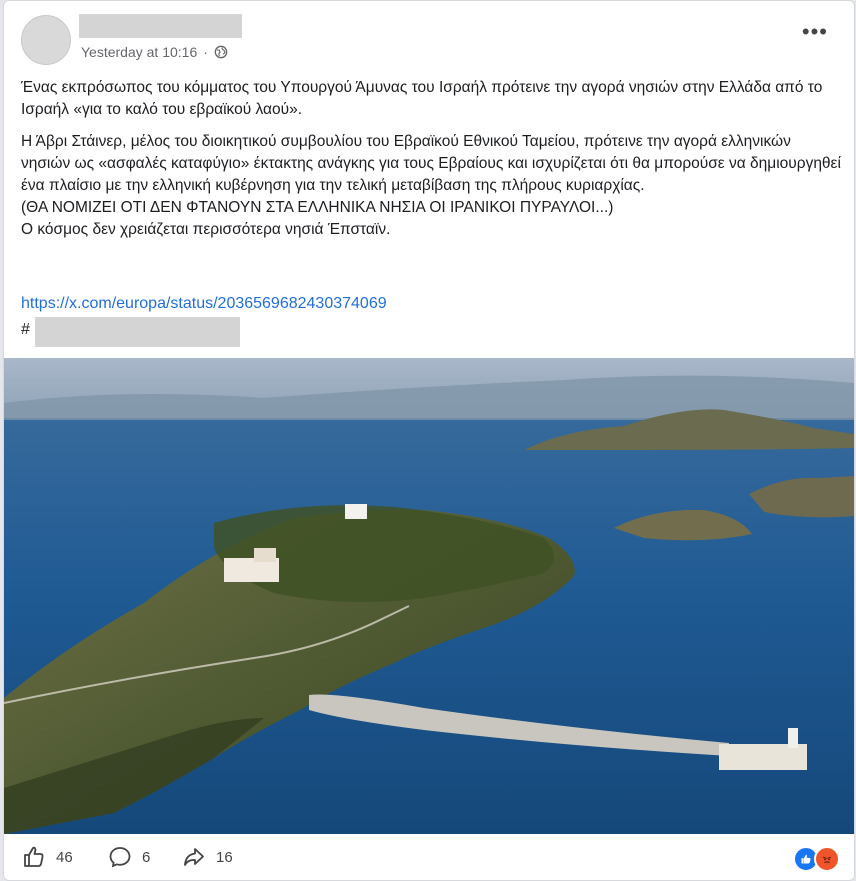 The image size is (856, 881). I want to click on globe-icon, so click(221, 52).